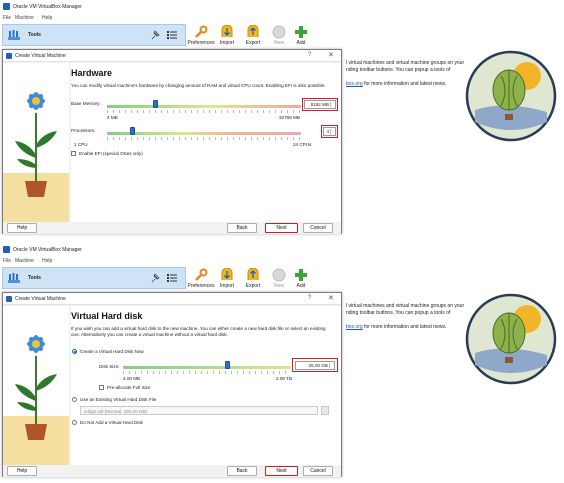 The width and height of the screenshot is (564, 483). What do you see at coordinates (302, 144) in the screenshot?
I see `cpu-max-label: 24 CPUs` at bounding box center [302, 144].